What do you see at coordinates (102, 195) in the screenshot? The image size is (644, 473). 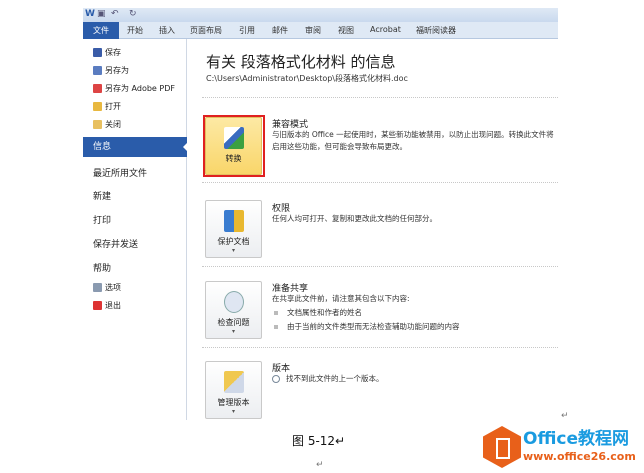 I see `sidebar-item-new: 新建` at bounding box center [102, 195].